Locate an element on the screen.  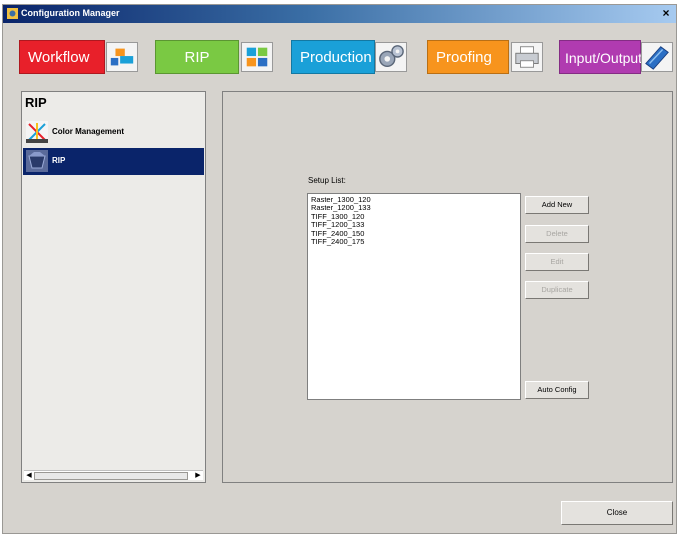
rip-icon is located at coordinates (37, 161).